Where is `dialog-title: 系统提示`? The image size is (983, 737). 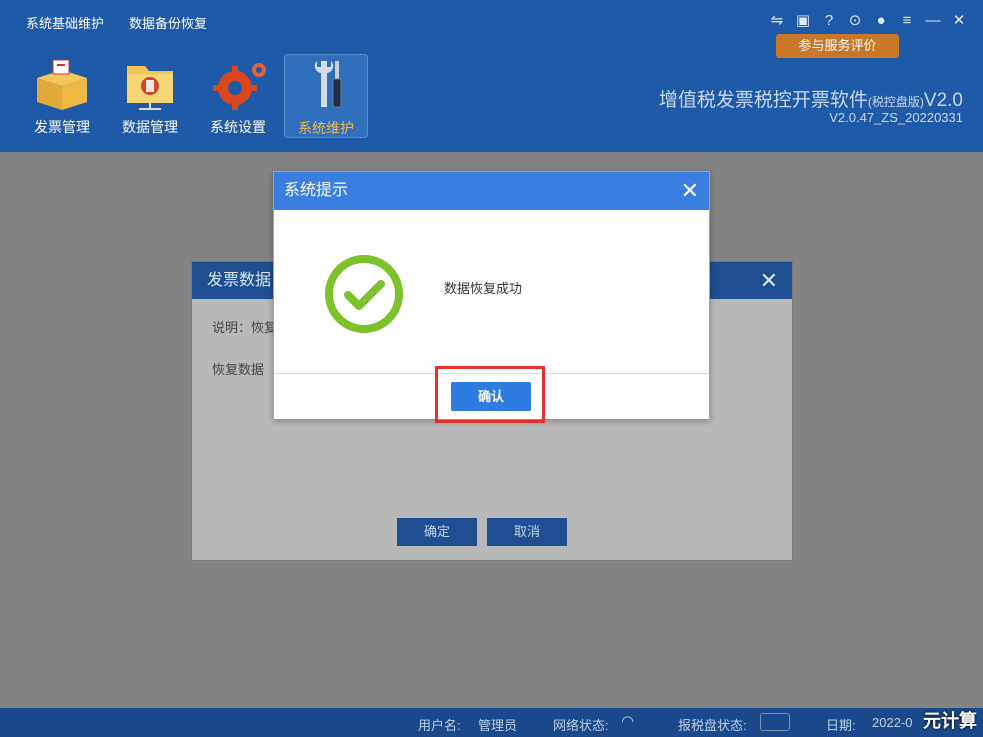
dialog-title: 系统提示 is located at coordinates (316, 190).